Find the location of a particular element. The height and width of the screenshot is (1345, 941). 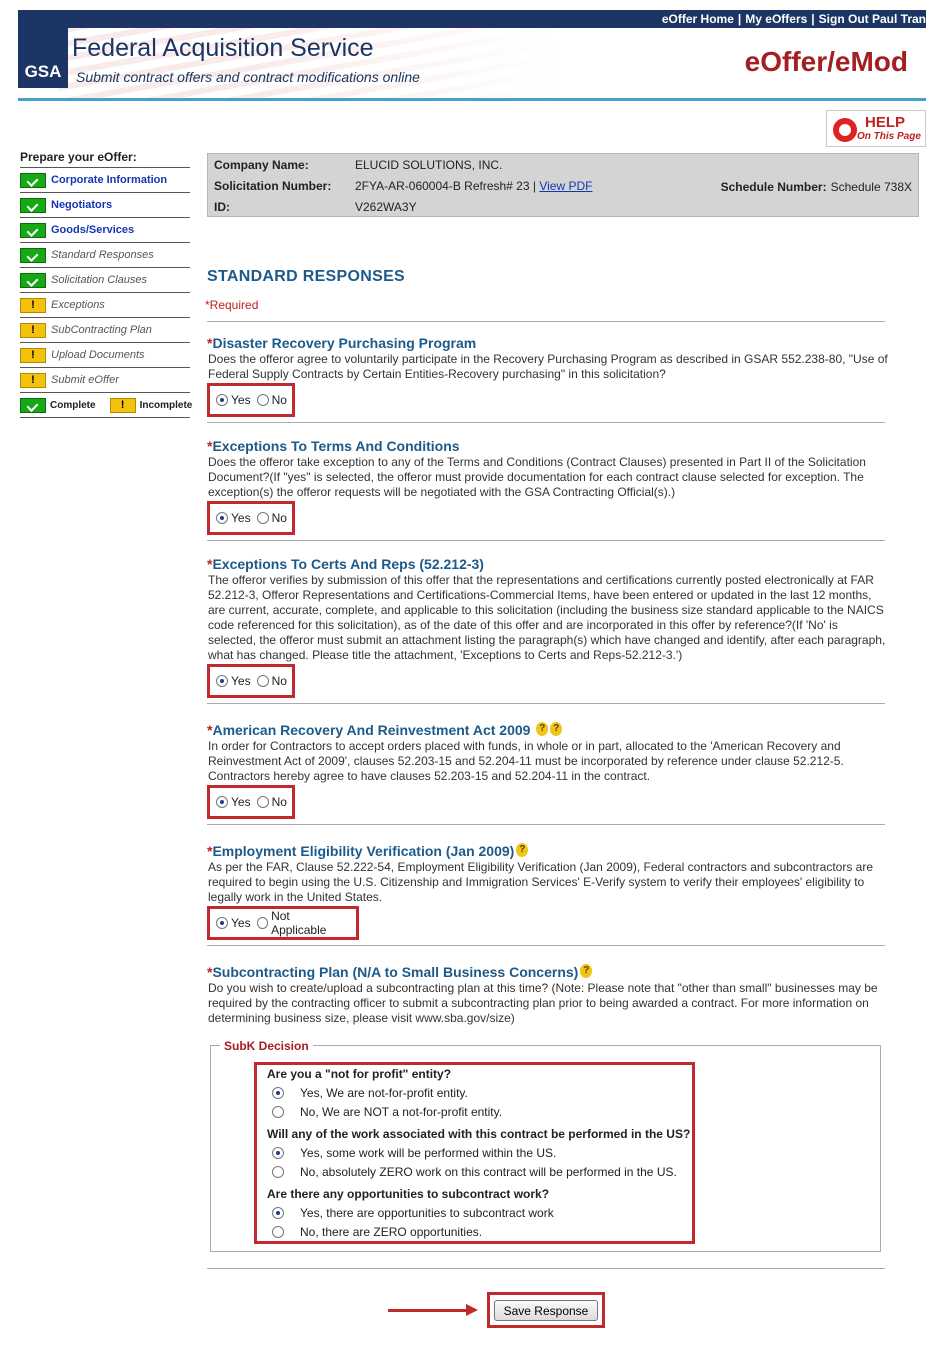

legend-incomplete: Incomplete is located at coordinates (166, 405).